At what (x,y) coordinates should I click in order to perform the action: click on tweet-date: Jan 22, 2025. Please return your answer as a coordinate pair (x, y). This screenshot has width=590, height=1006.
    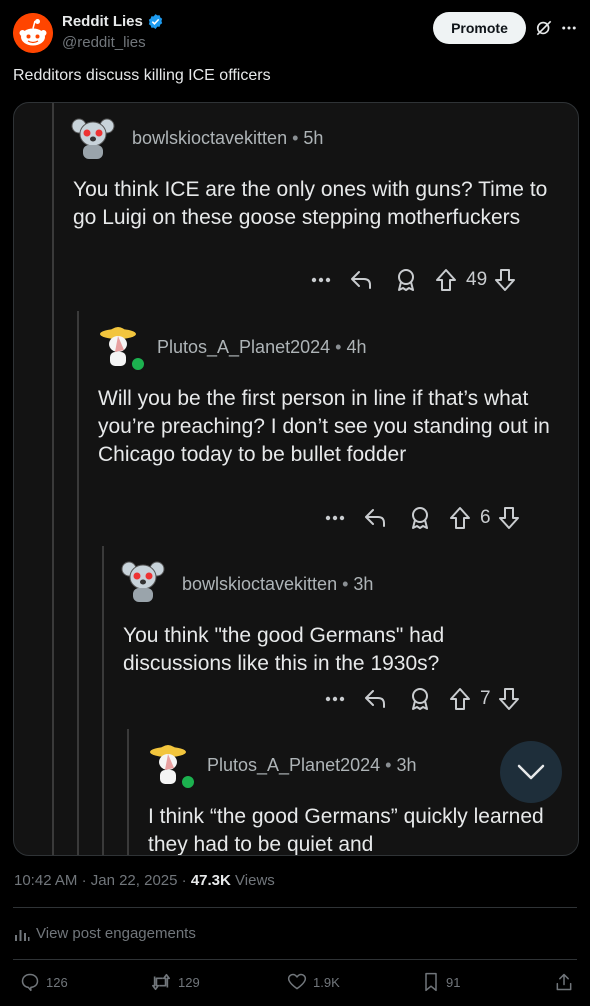
    Looking at the image, I should click on (134, 880).